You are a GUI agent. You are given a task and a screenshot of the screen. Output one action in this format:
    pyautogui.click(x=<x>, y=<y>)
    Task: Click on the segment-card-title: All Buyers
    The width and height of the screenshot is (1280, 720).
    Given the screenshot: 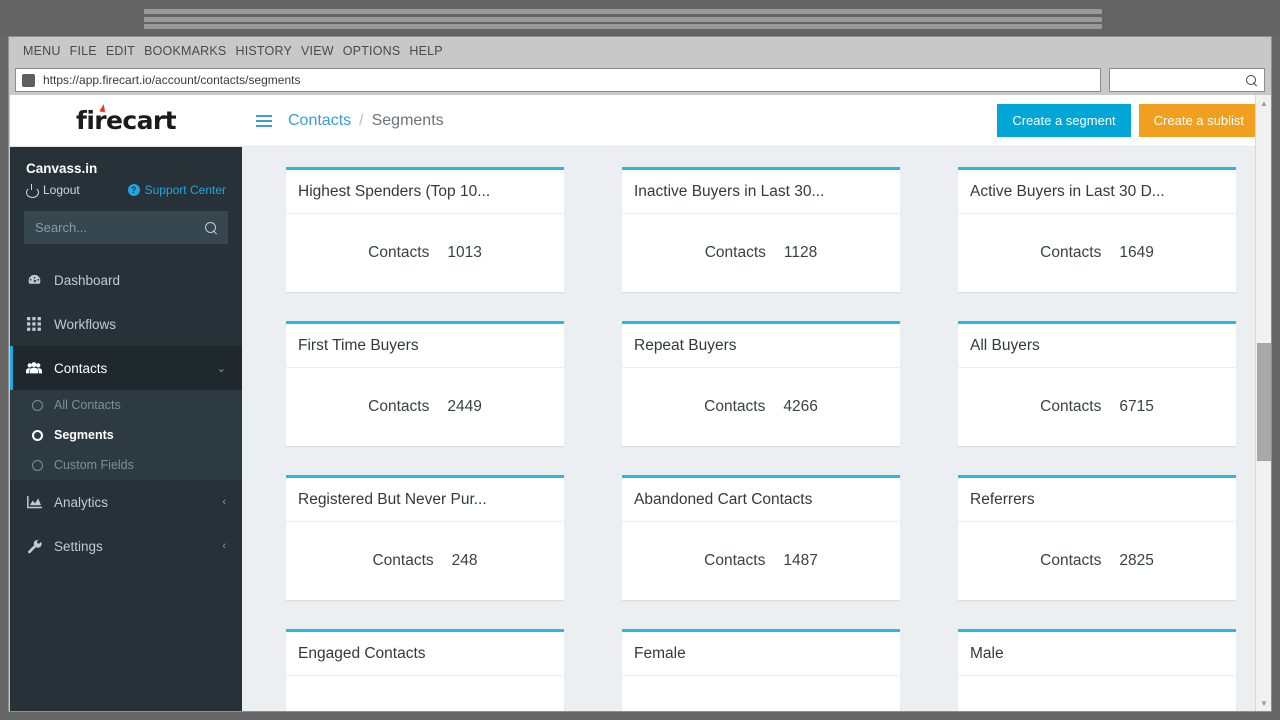 What is the action you would take?
    pyautogui.click(x=1097, y=346)
    